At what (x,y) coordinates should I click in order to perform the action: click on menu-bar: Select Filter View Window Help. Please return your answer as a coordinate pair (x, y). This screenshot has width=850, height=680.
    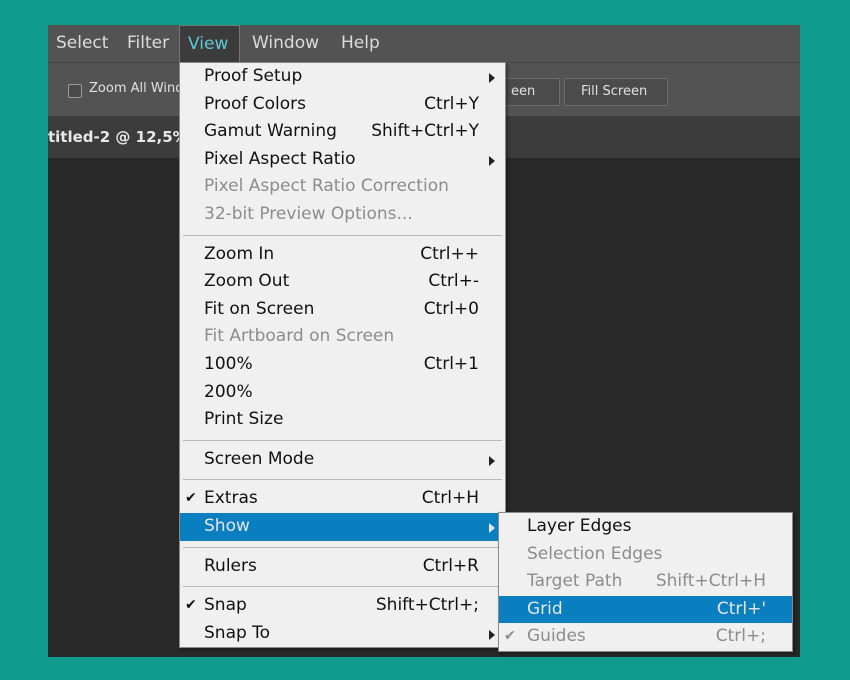
    Looking at the image, I should click on (424, 43).